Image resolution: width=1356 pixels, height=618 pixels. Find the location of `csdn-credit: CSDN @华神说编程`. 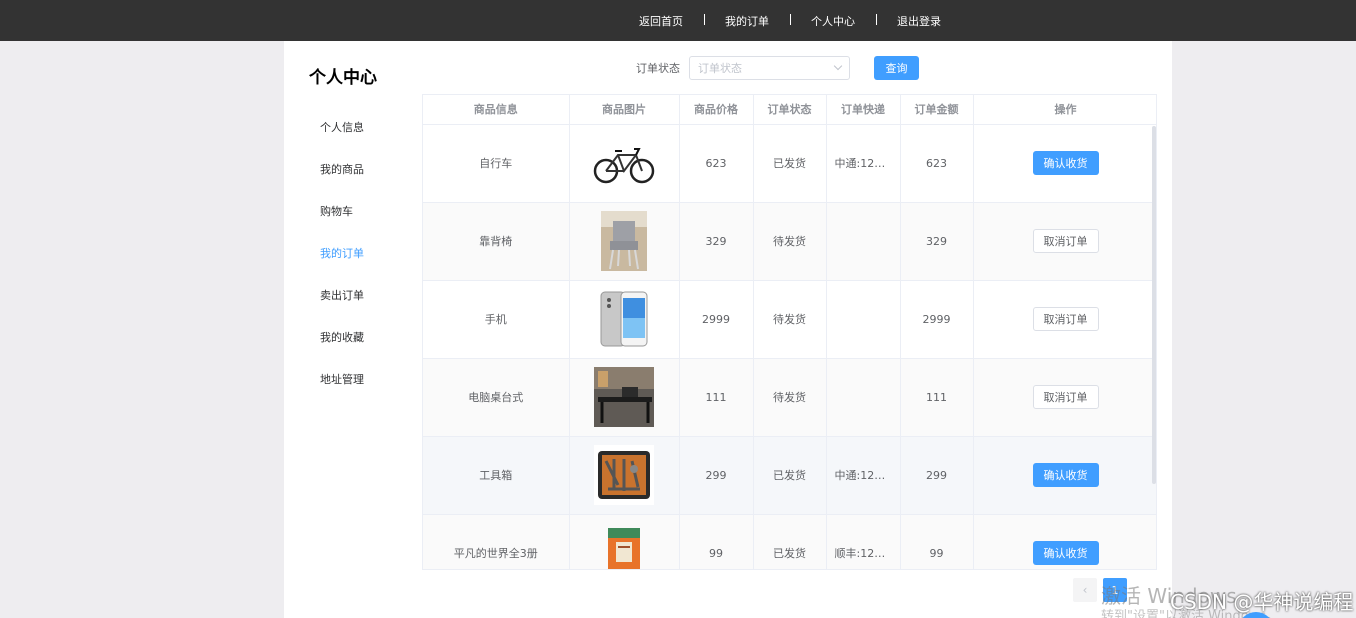

csdn-credit: CSDN @华神说编程 is located at coordinates (1262, 602).